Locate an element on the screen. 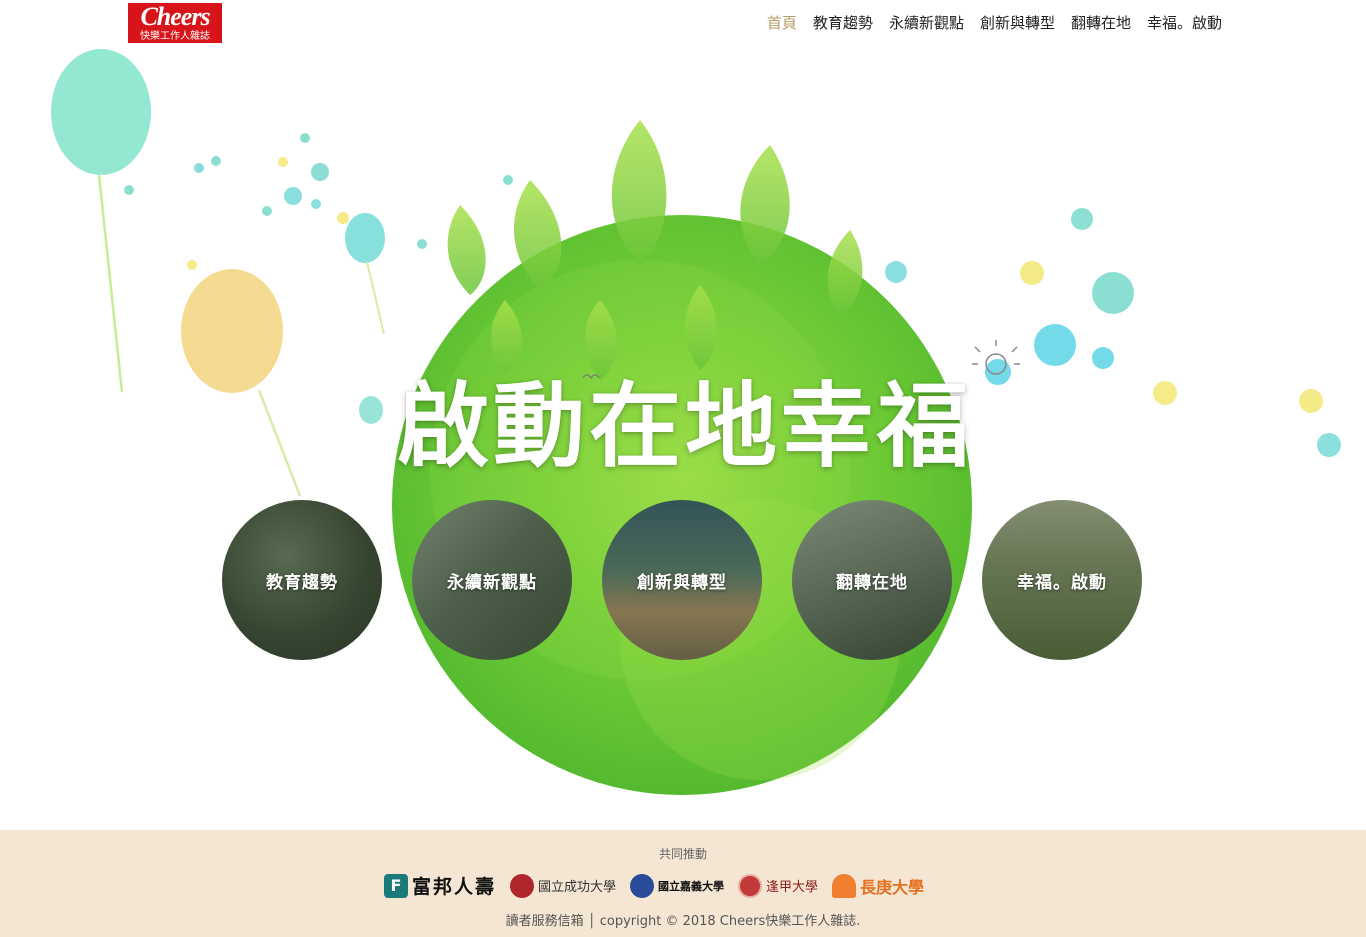  hero-title: 啟動在地幸福 is located at coordinates (684, 426).